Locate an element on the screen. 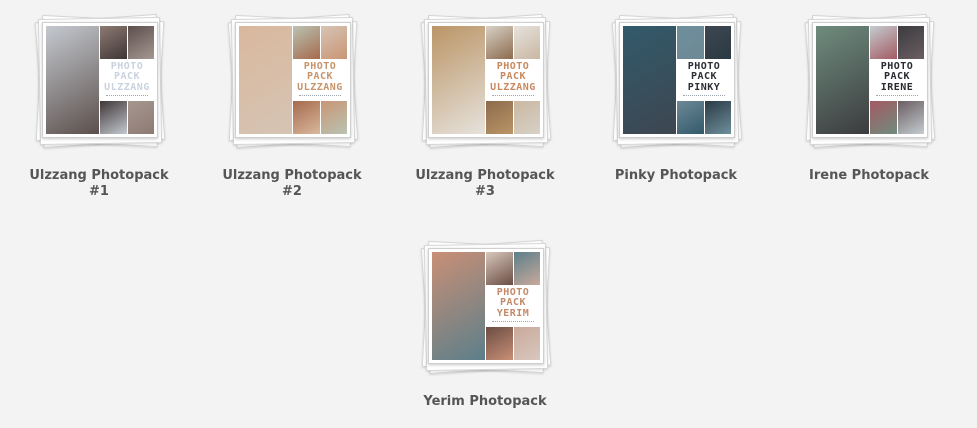 This screenshot has height=428, width=977. cover-title-block: PHOTO PACK PINKY is located at coordinates (704, 80).